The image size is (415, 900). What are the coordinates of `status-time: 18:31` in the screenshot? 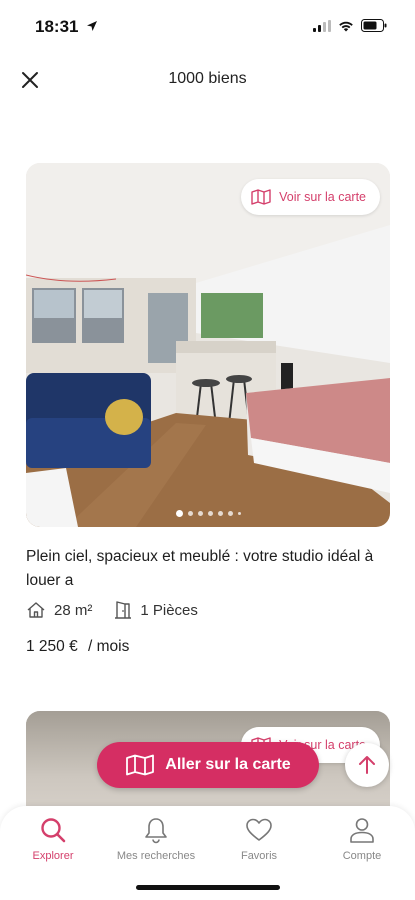 It's located at (57, 26).